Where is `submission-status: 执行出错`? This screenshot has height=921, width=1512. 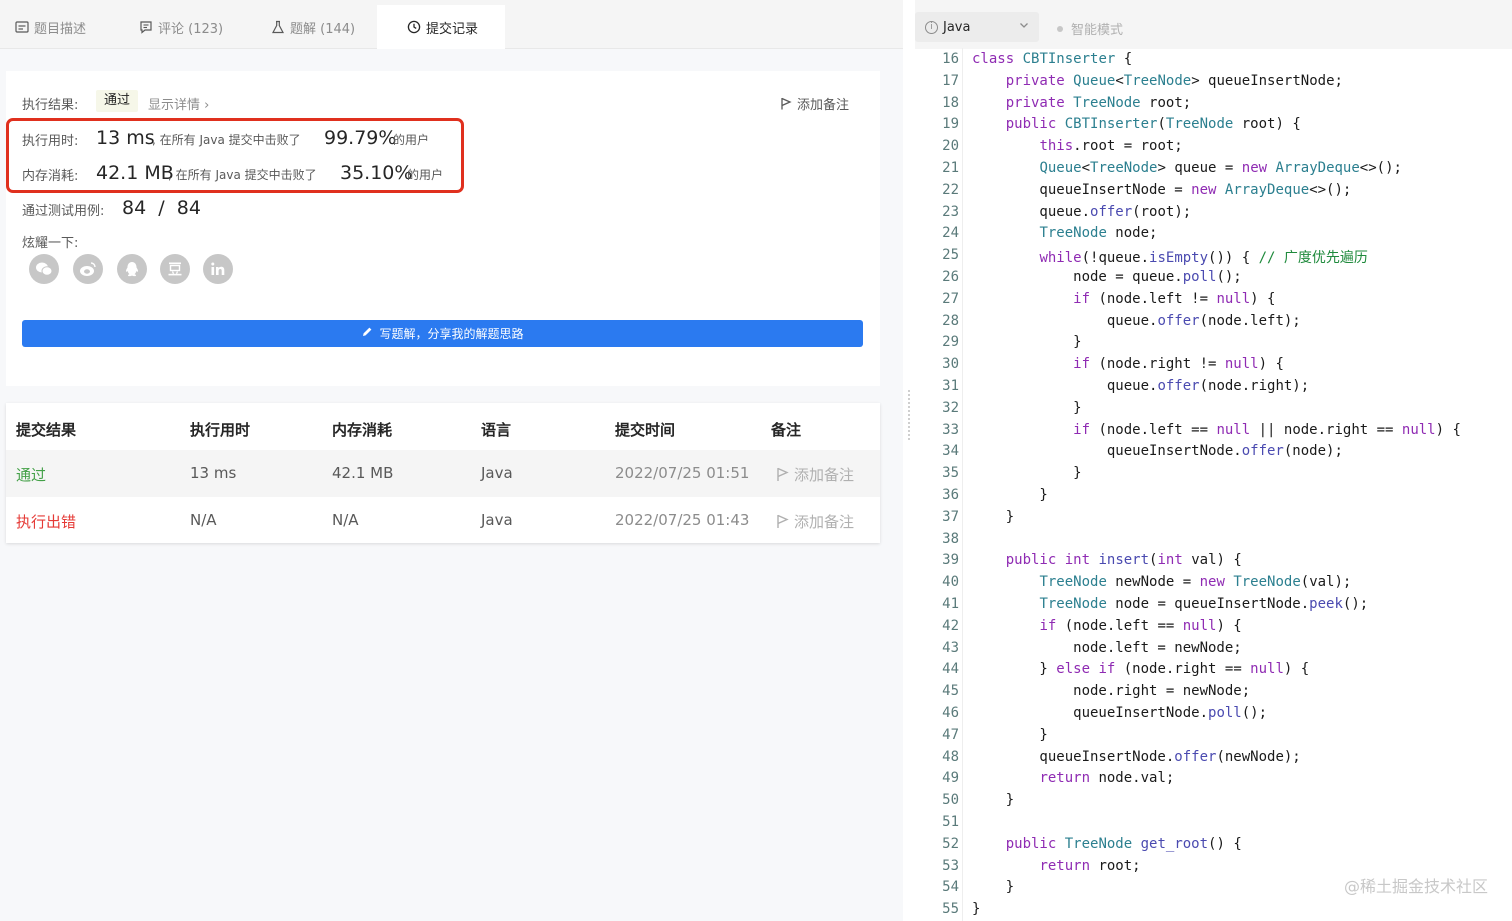
submission-status: 执行出错 is located at coordinates (46, 521).